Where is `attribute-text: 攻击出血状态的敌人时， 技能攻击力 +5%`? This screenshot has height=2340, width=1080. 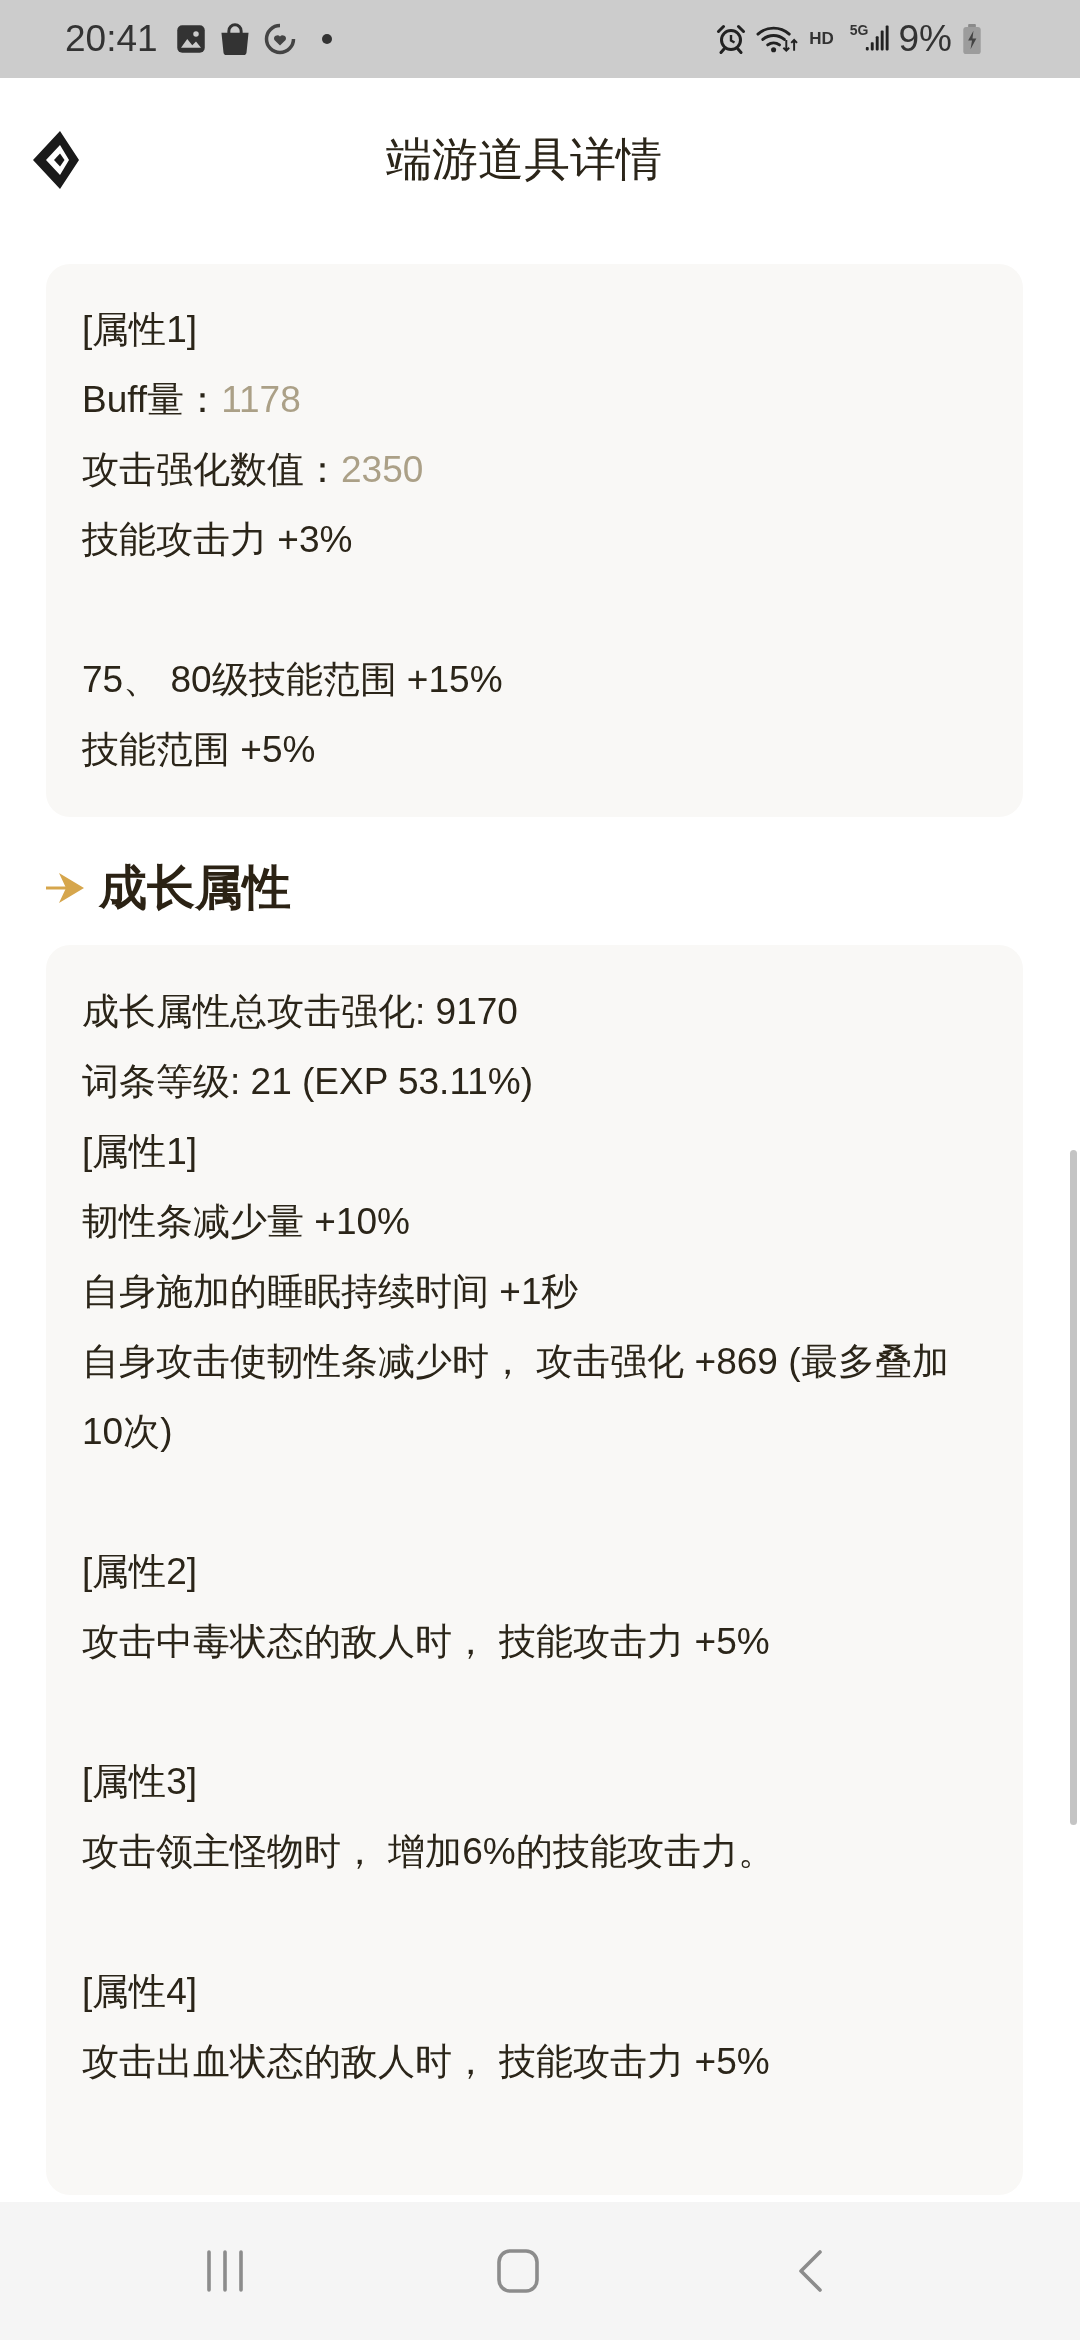 attribute-text: 攻击出血状态的敌人时， 技能攻击力 +5% is located at coordinates (426, 2062).